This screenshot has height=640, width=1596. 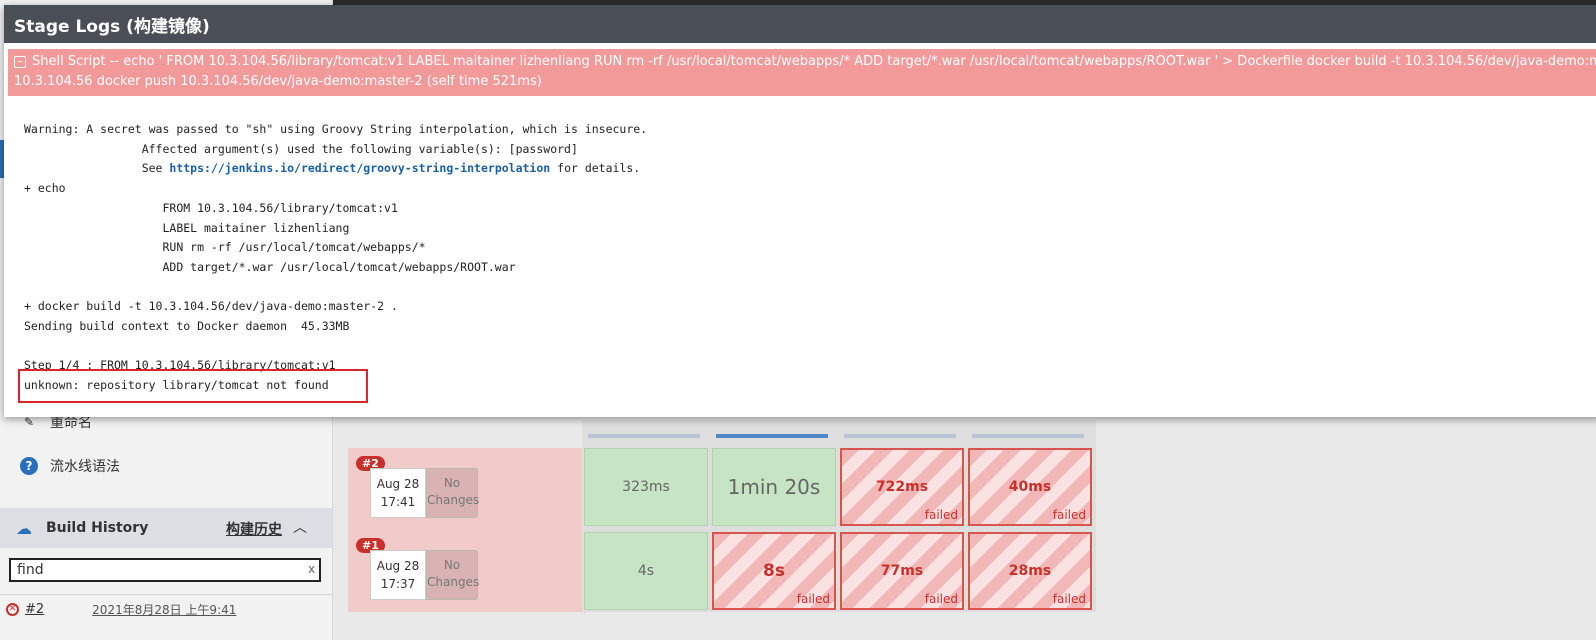 I want to click on help-icon: ?, so click(x=29, y=466).